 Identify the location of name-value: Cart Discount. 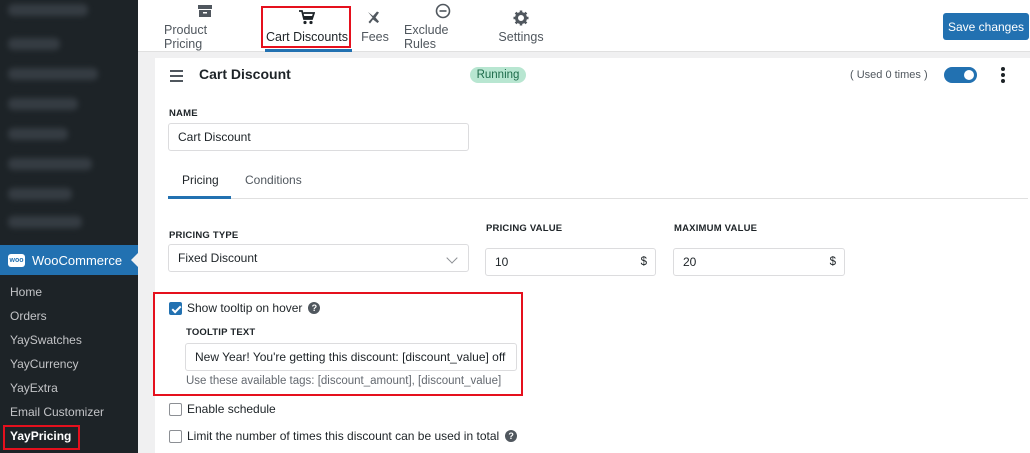
(214, 137).